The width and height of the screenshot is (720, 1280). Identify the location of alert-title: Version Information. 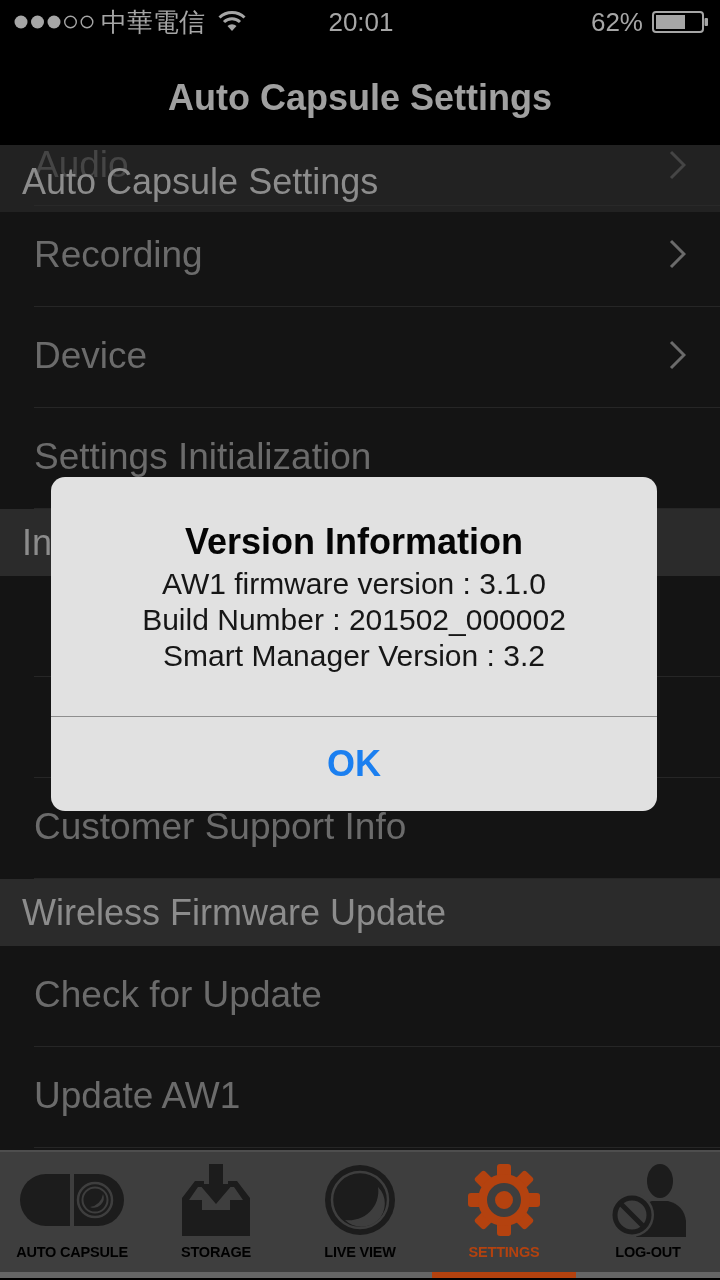
(353, 542).